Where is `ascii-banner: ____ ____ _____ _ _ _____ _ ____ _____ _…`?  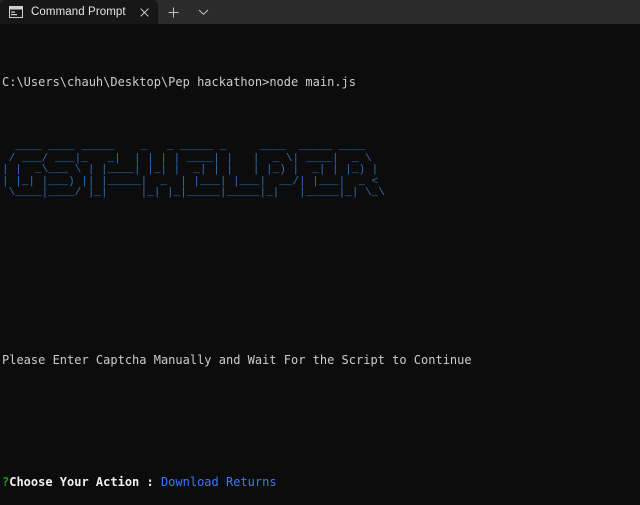
ascii-banner: ____ ____ _____ _ _ _____ _ ____ _____ _… is located at coordinates (193, 170).